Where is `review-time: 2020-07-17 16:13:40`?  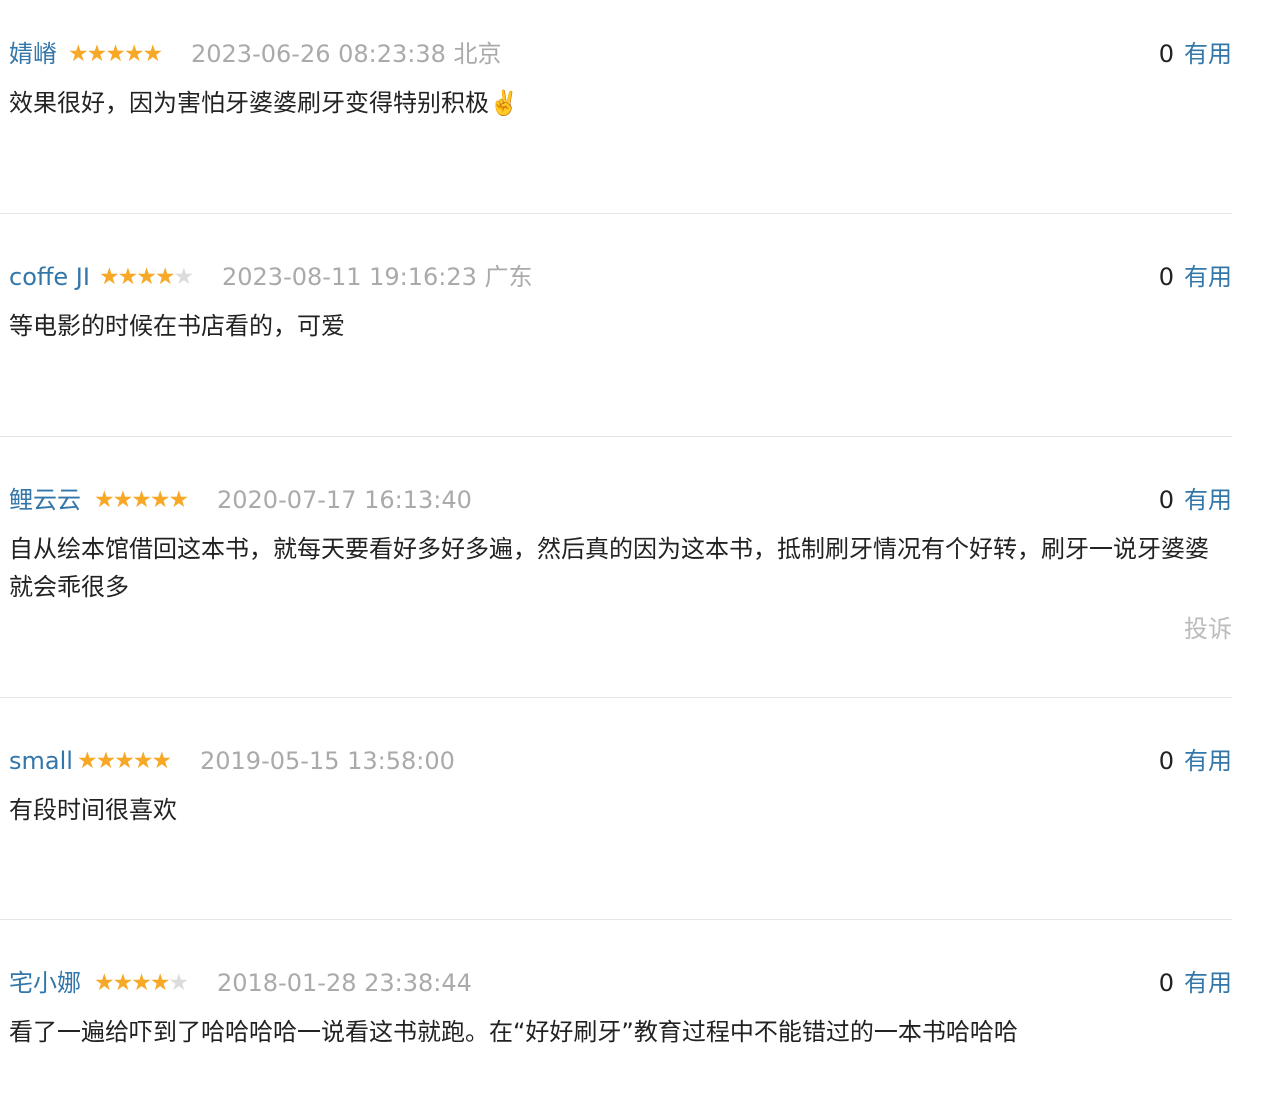 review-time: 2020-07-17 16:13:40 is located at coordinates (344, 500).